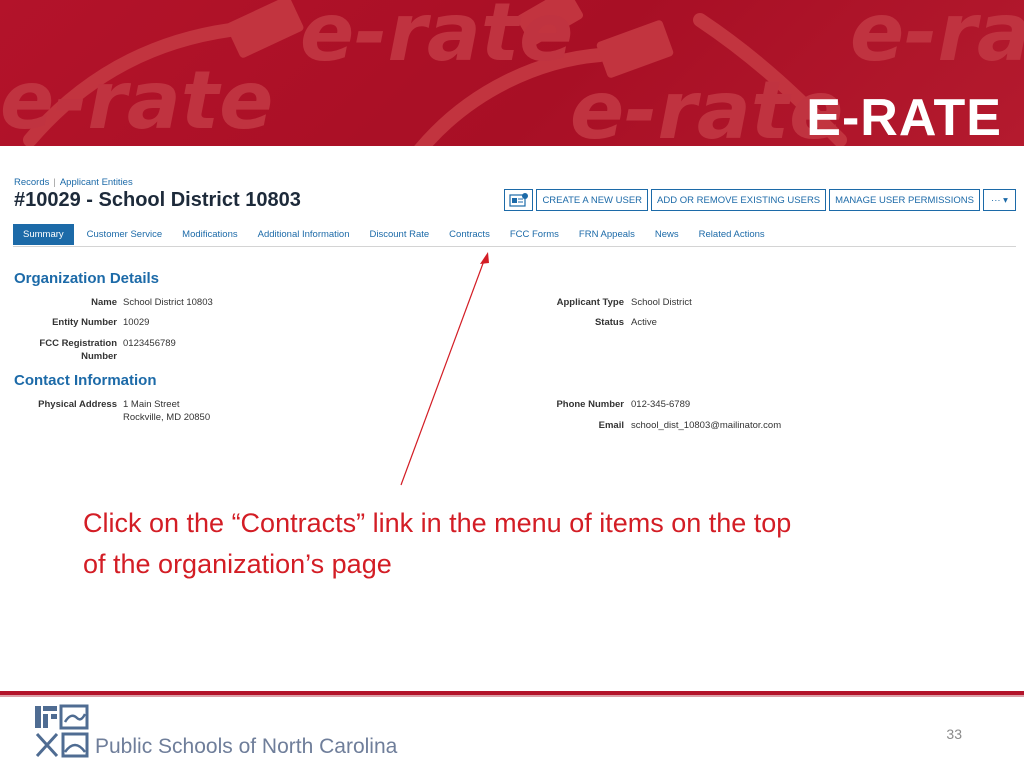 This screenshot has height=768, width=1024. What do you see at coordinates (512, 696) in the screenshot?
I see `footer-rule-light` at bounding box center [512, 696].